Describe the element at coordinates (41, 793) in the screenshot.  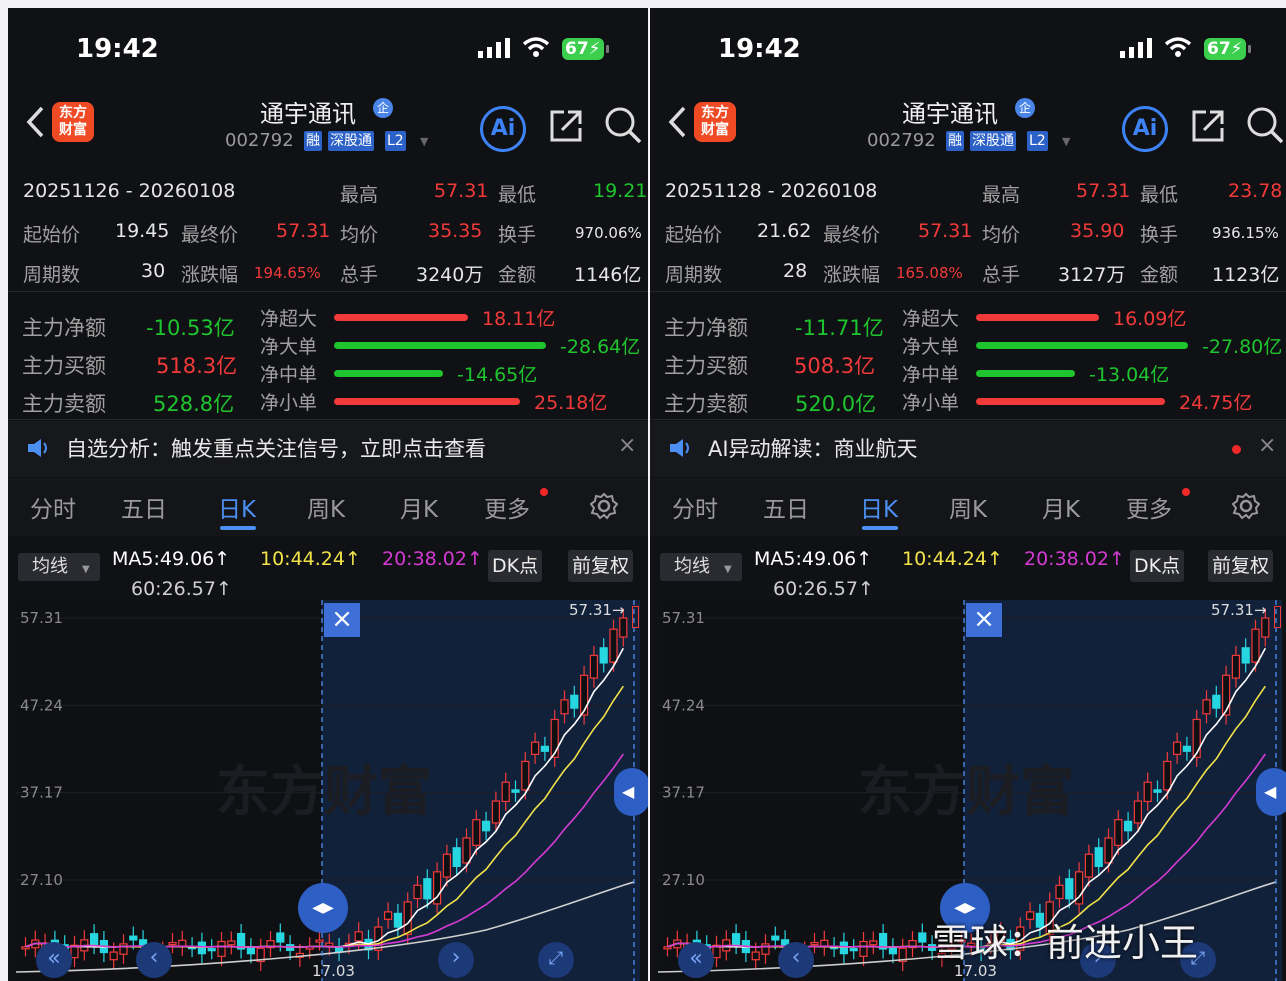
I see `y-tick-label: 37.17` at that location.